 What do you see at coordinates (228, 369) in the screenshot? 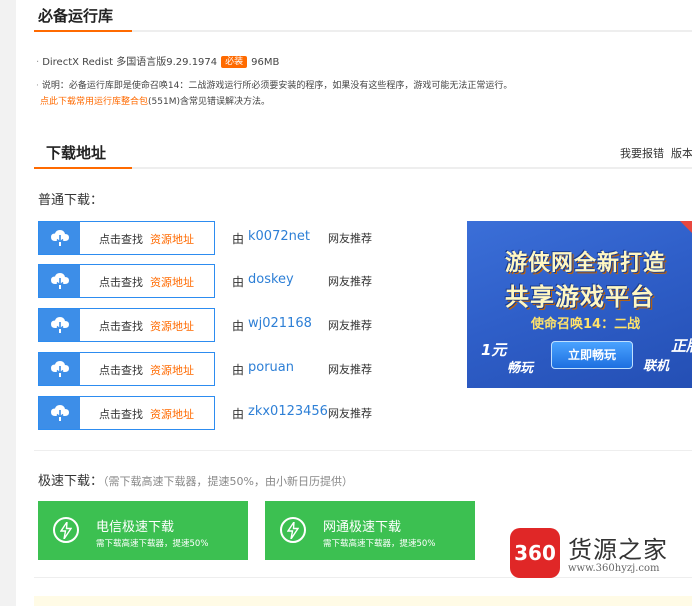
I see `download-row: 点击查找 资源地址 由 poruan 网友推荐` at bounding box center [228, 369].